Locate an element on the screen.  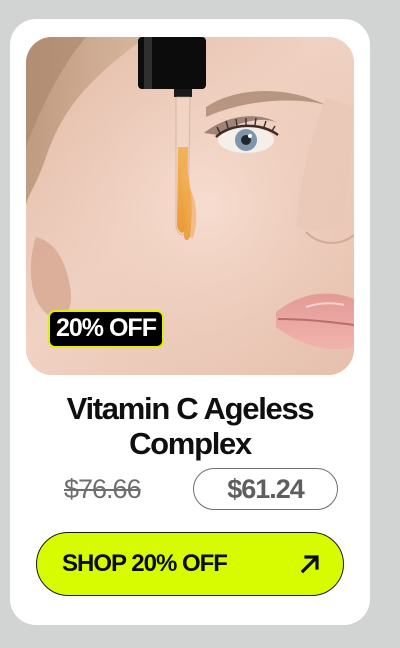
discount-badge: 20% OFF is located at coordinates (106, 329).